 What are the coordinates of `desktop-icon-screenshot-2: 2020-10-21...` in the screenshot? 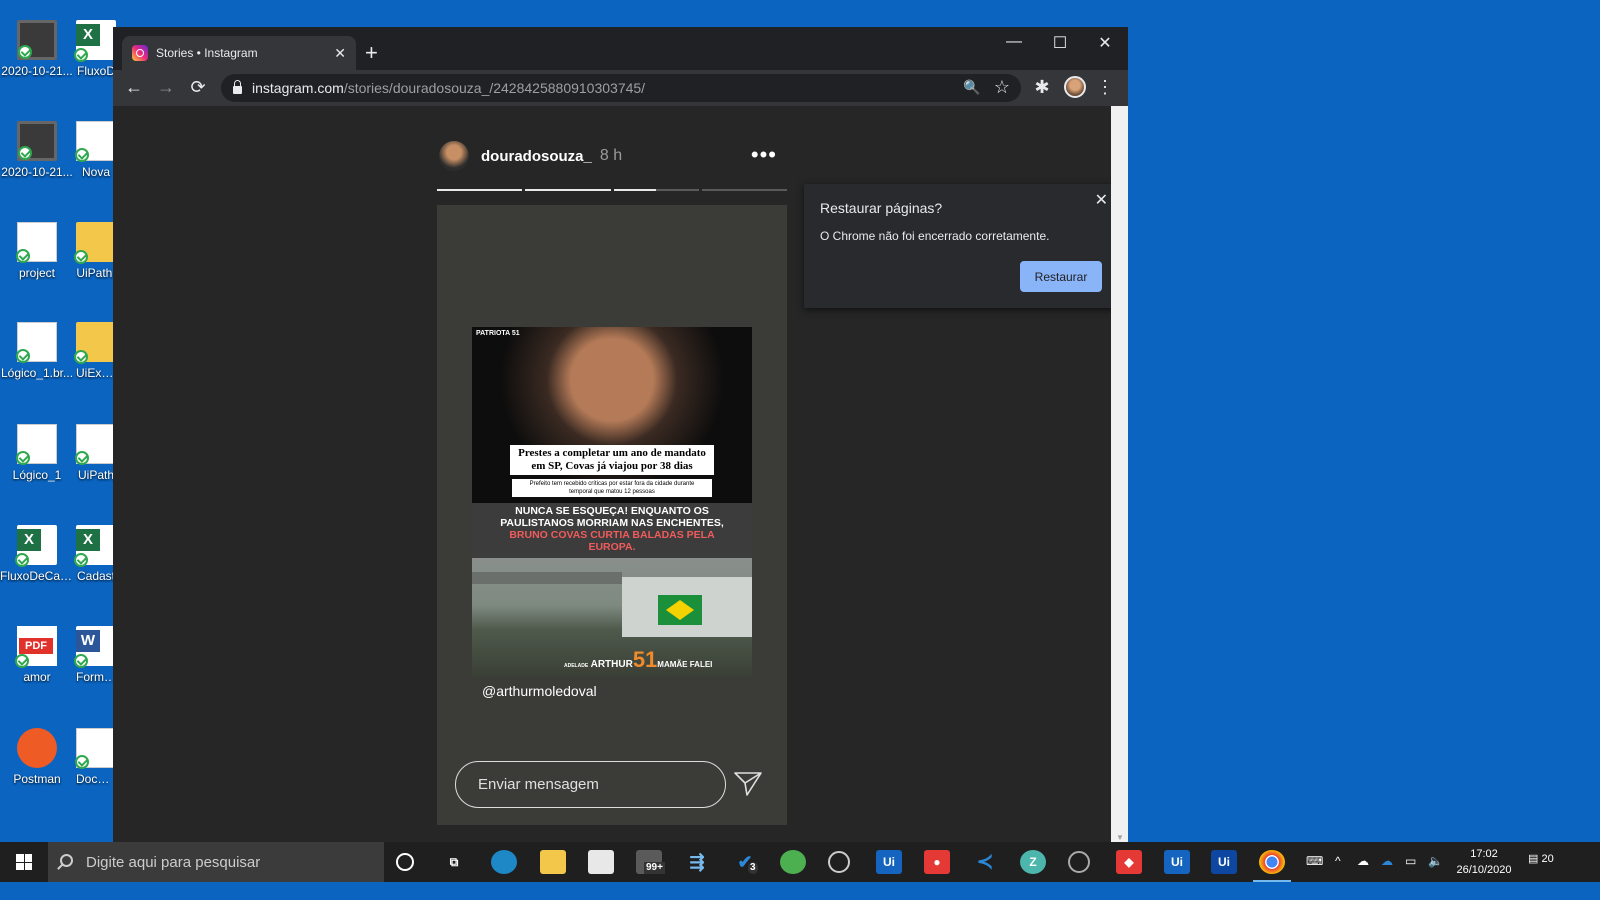 It's located at (37, 150).